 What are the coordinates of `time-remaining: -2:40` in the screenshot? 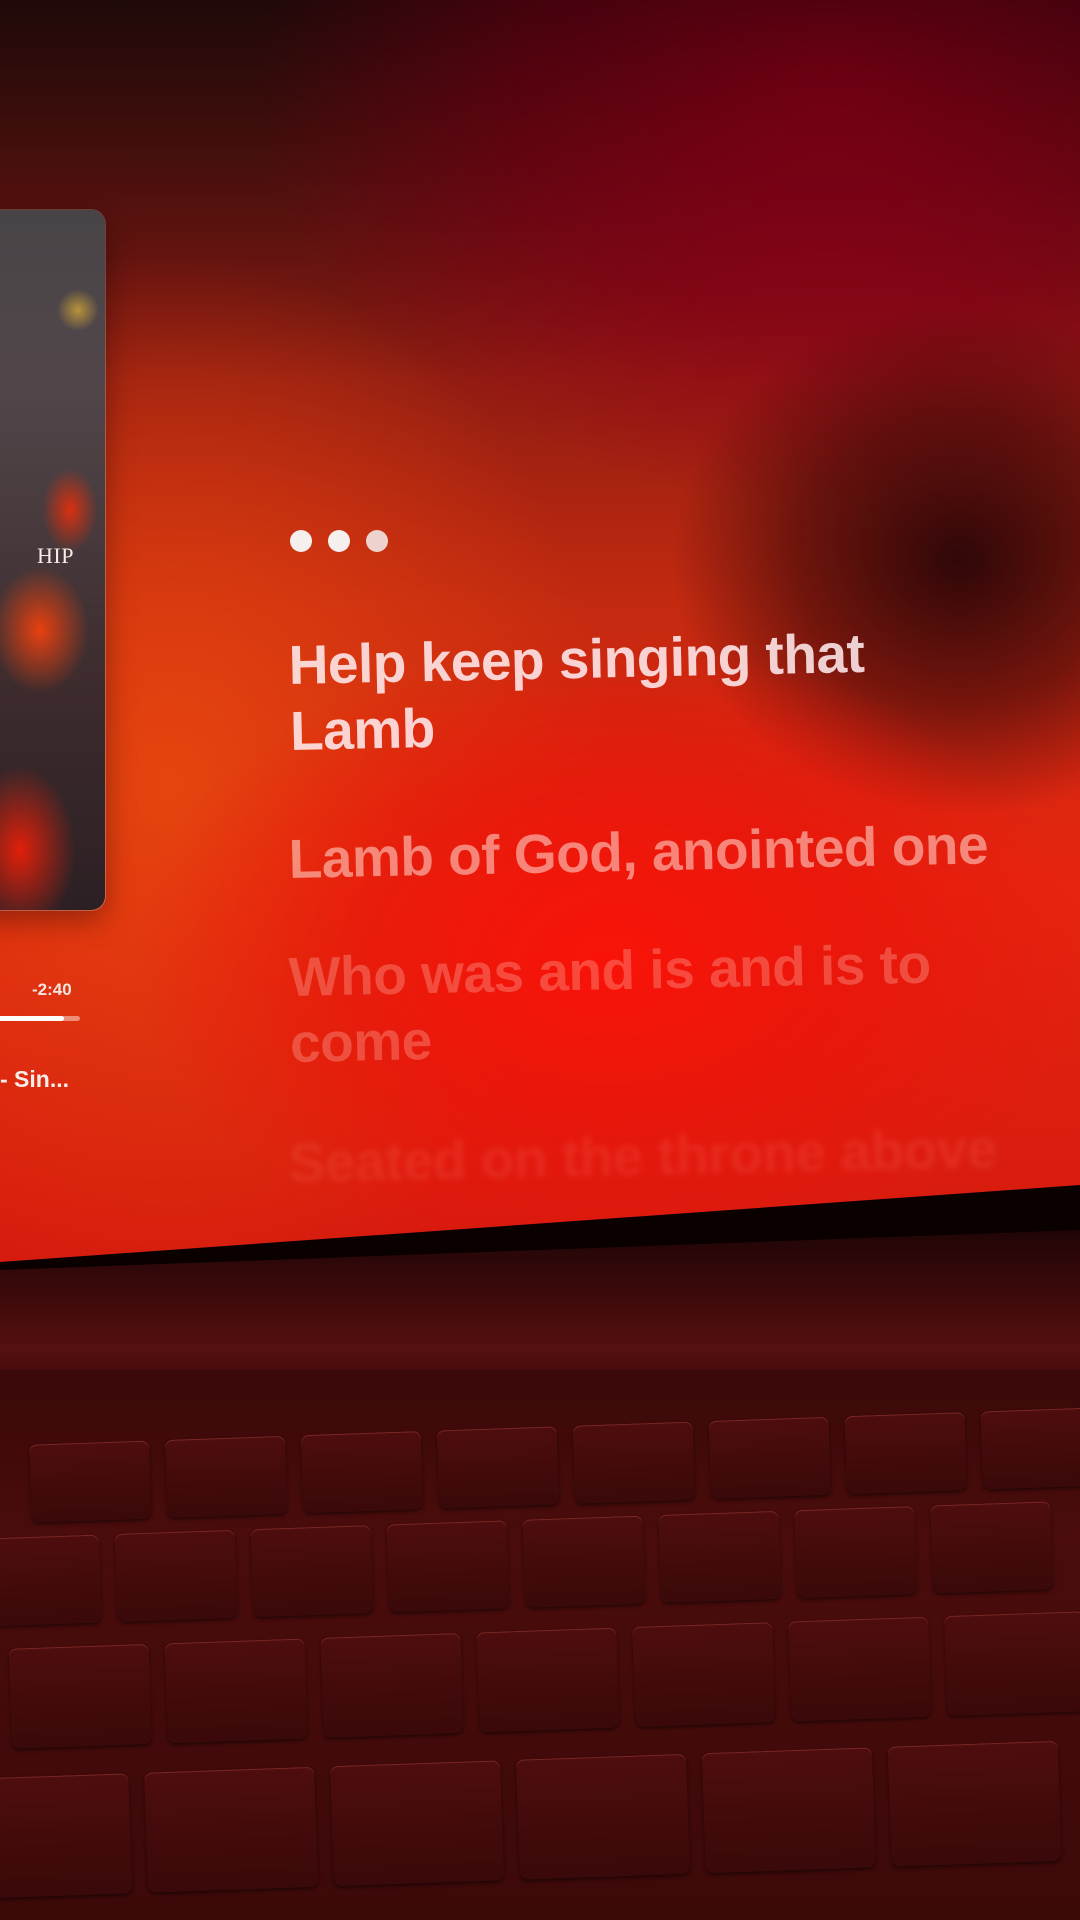 It's located at (52, 989).